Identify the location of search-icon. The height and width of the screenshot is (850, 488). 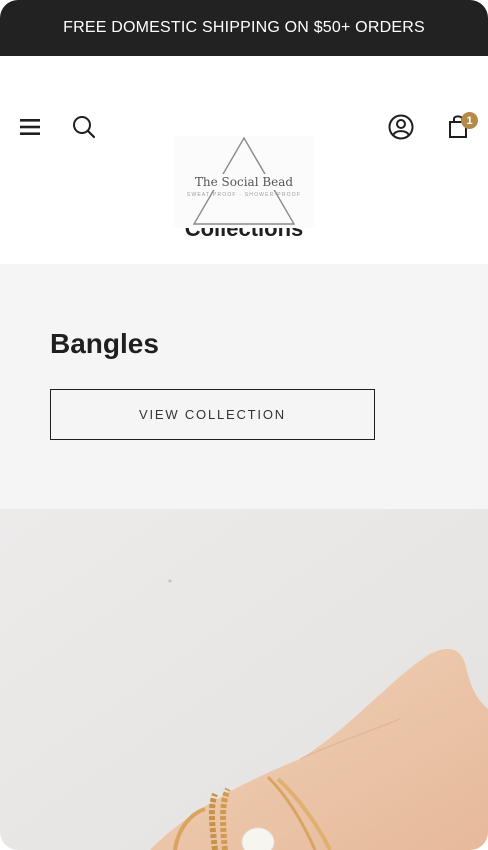
(84, 127).